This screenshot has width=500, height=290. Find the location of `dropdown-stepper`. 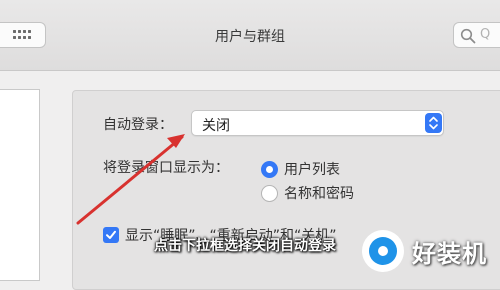

dropdown-stepper is located at coordinates (433, 123).